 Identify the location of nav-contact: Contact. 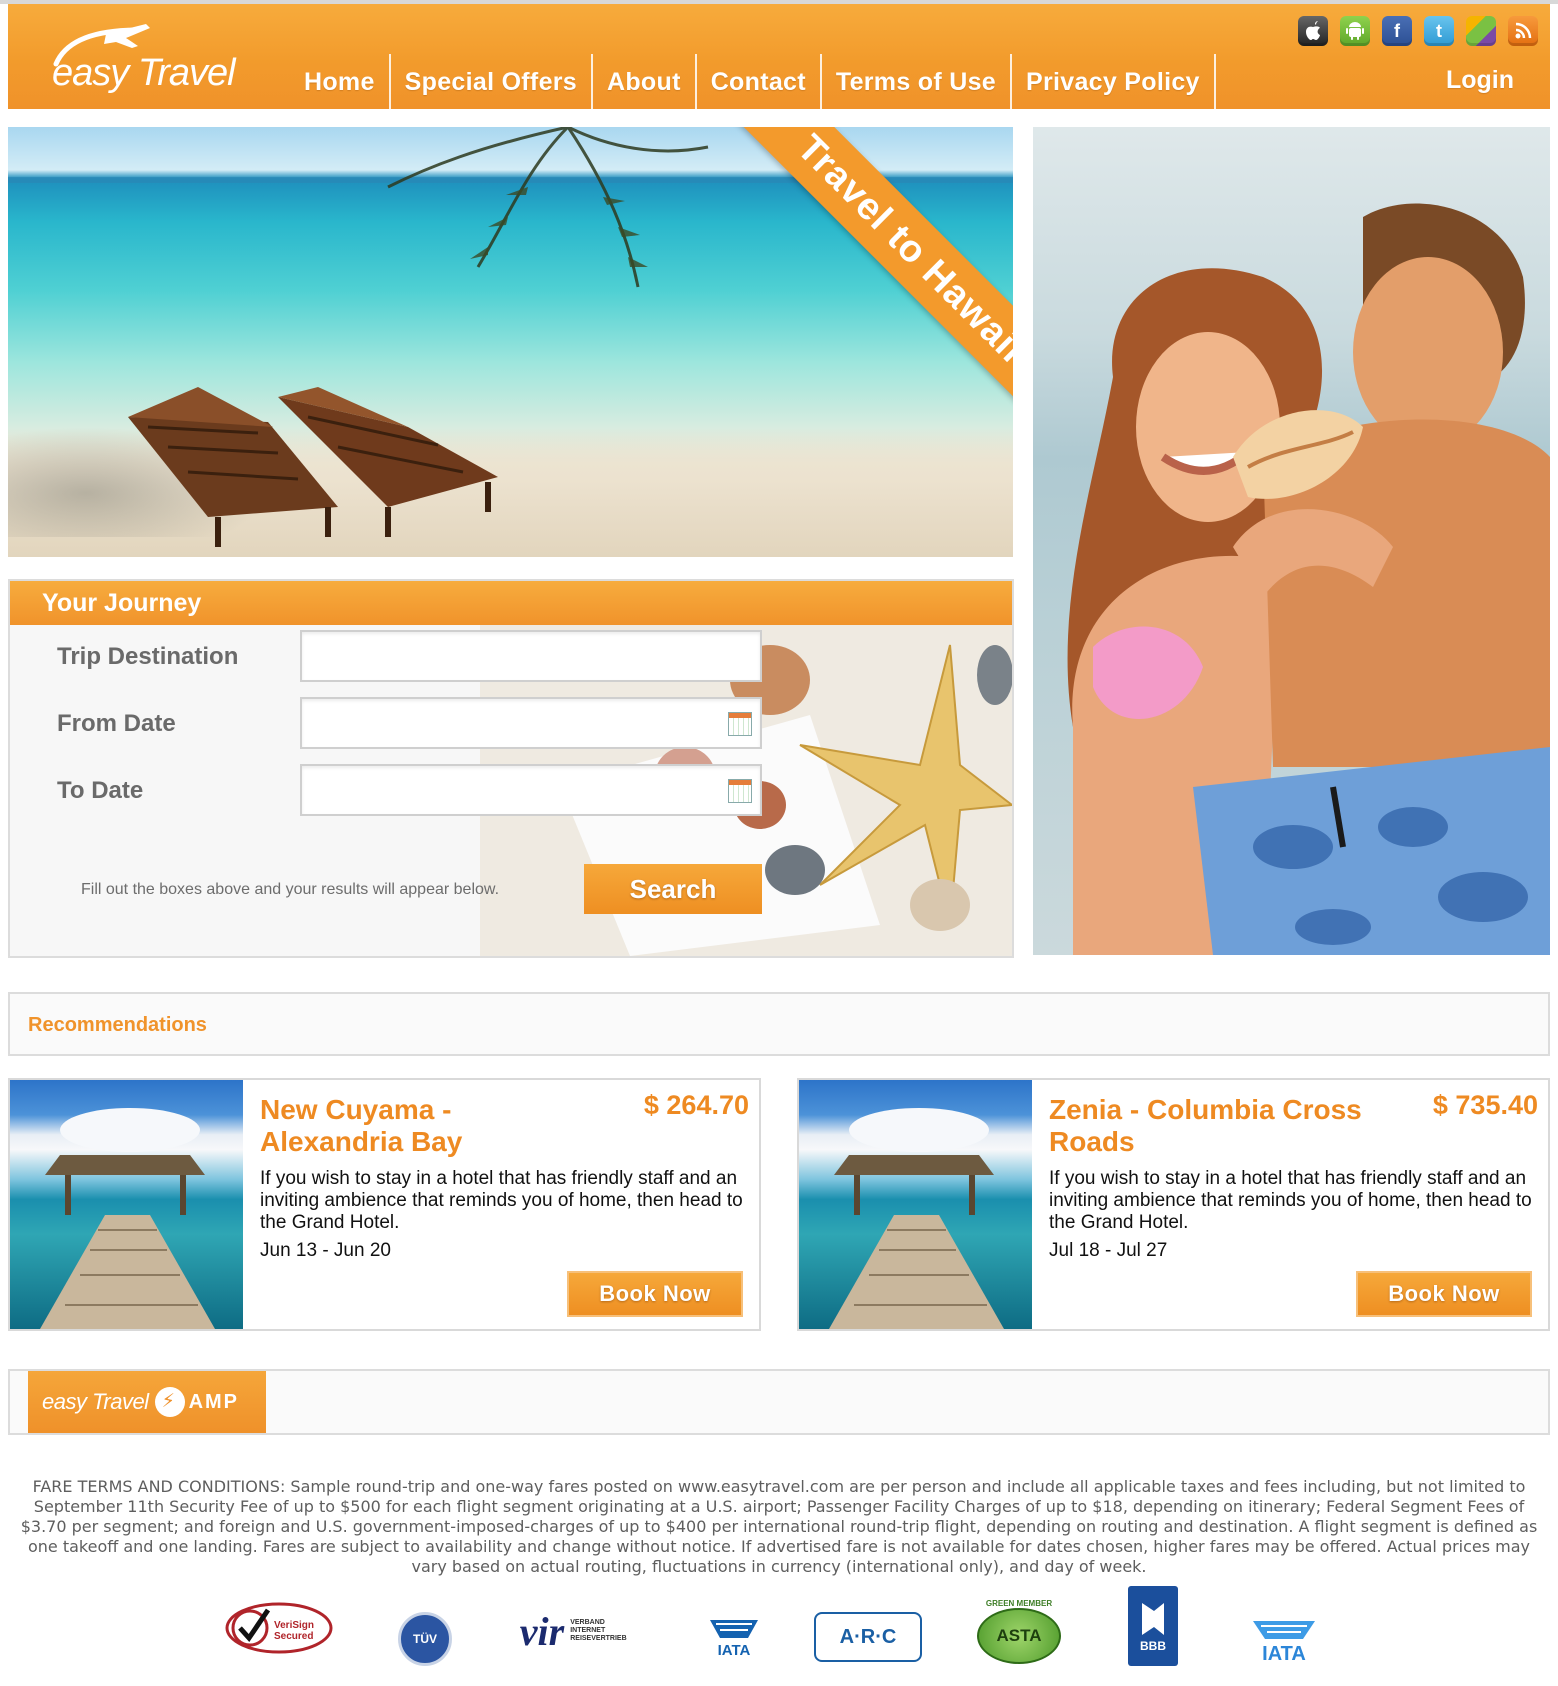
(759, 82).